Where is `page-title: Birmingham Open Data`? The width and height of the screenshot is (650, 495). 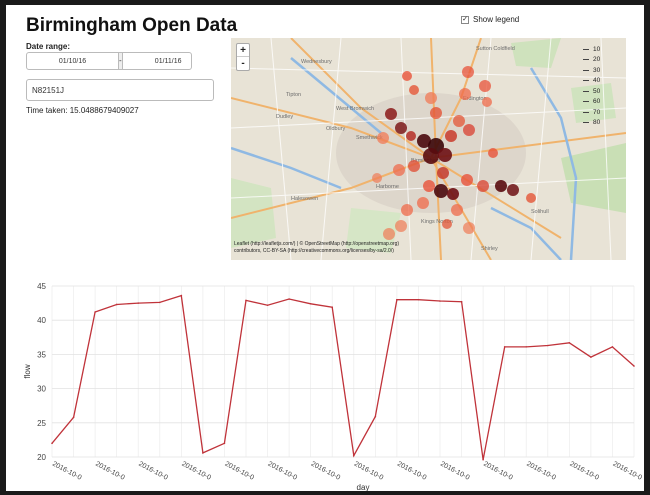 page-title: Birmingham Open Data is located at coordinates (132, 25).